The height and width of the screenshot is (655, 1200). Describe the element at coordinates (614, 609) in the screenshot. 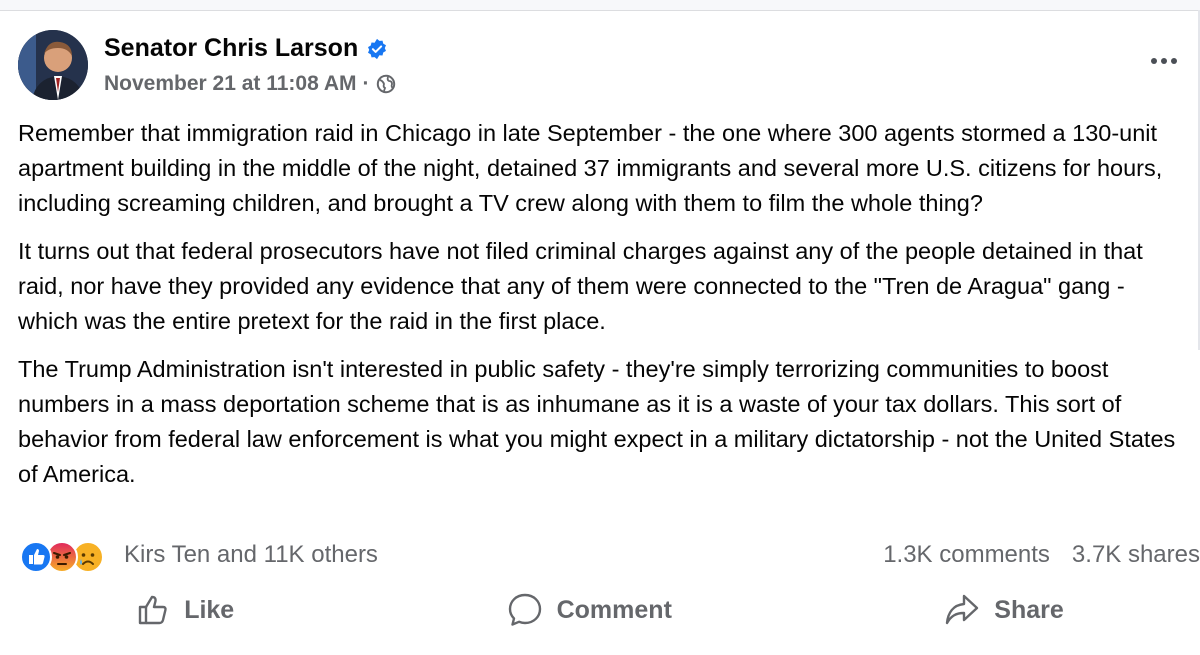

I see `comment-label: Comment` at that location.